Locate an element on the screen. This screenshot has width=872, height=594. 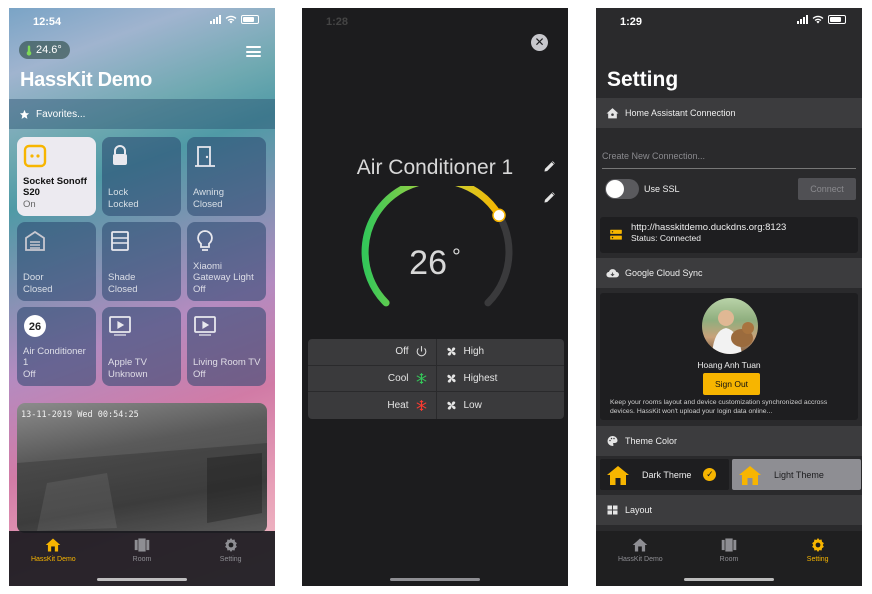
thermostat-badge: 26 is located at coordinates (35, 327).